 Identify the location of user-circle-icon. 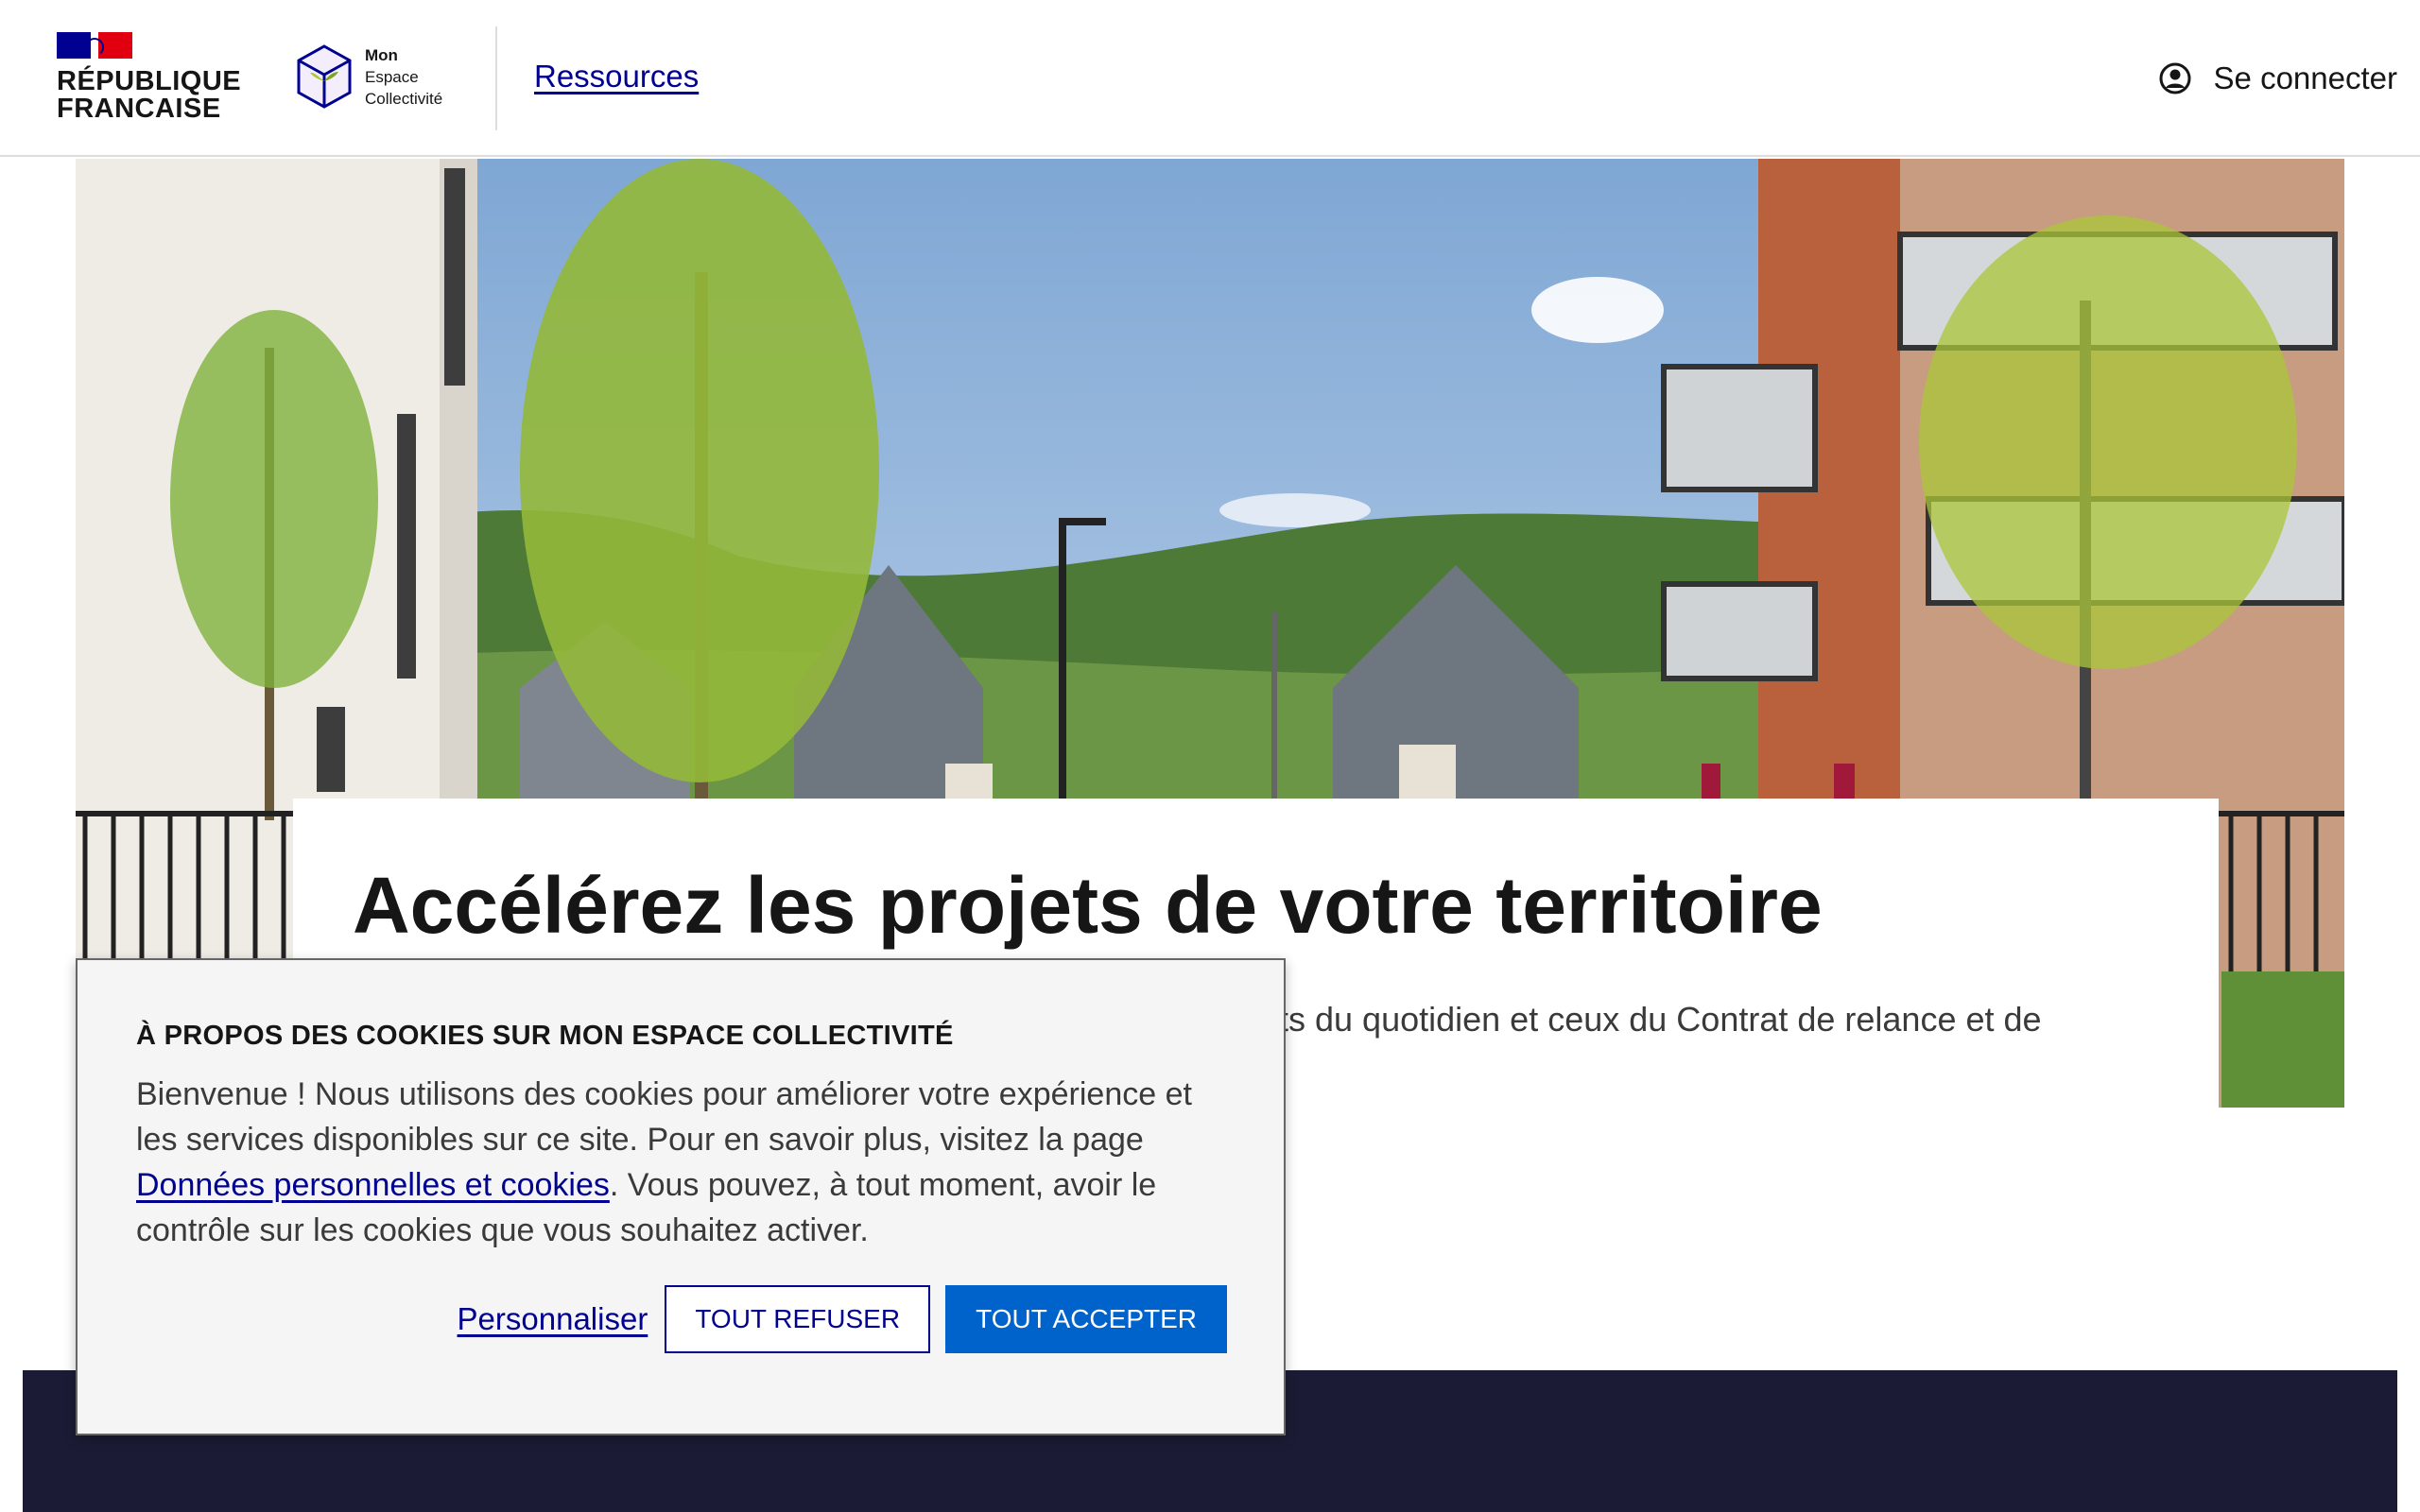
(2175, 78).